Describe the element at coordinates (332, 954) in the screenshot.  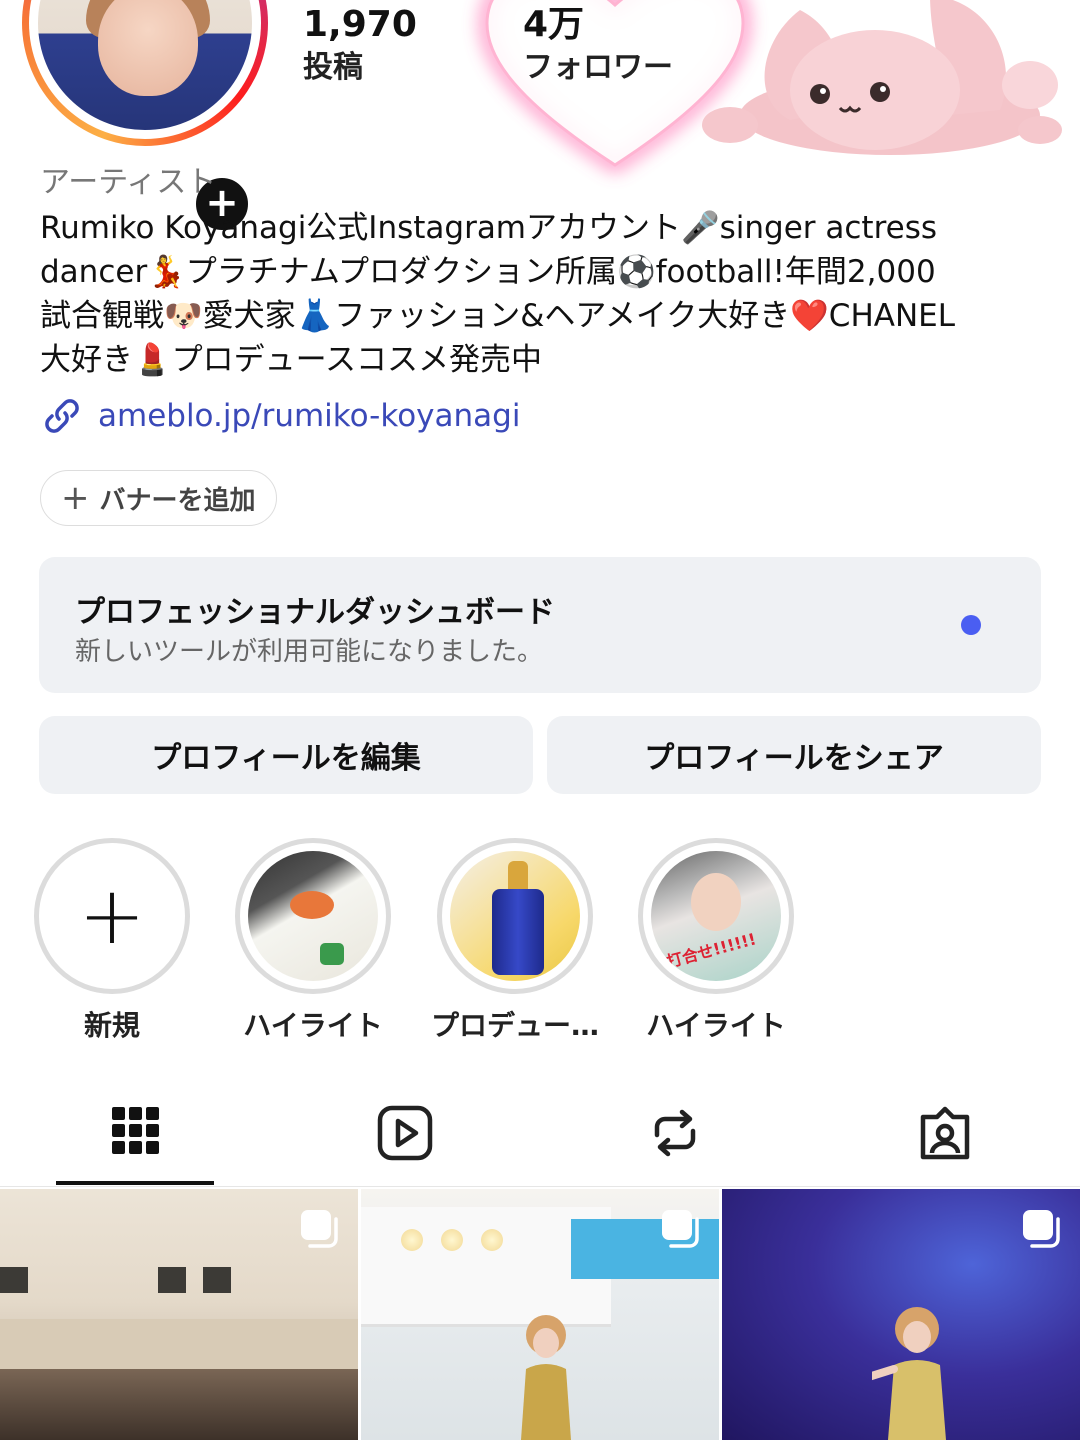
I see `frog-badge-icon` at that location.